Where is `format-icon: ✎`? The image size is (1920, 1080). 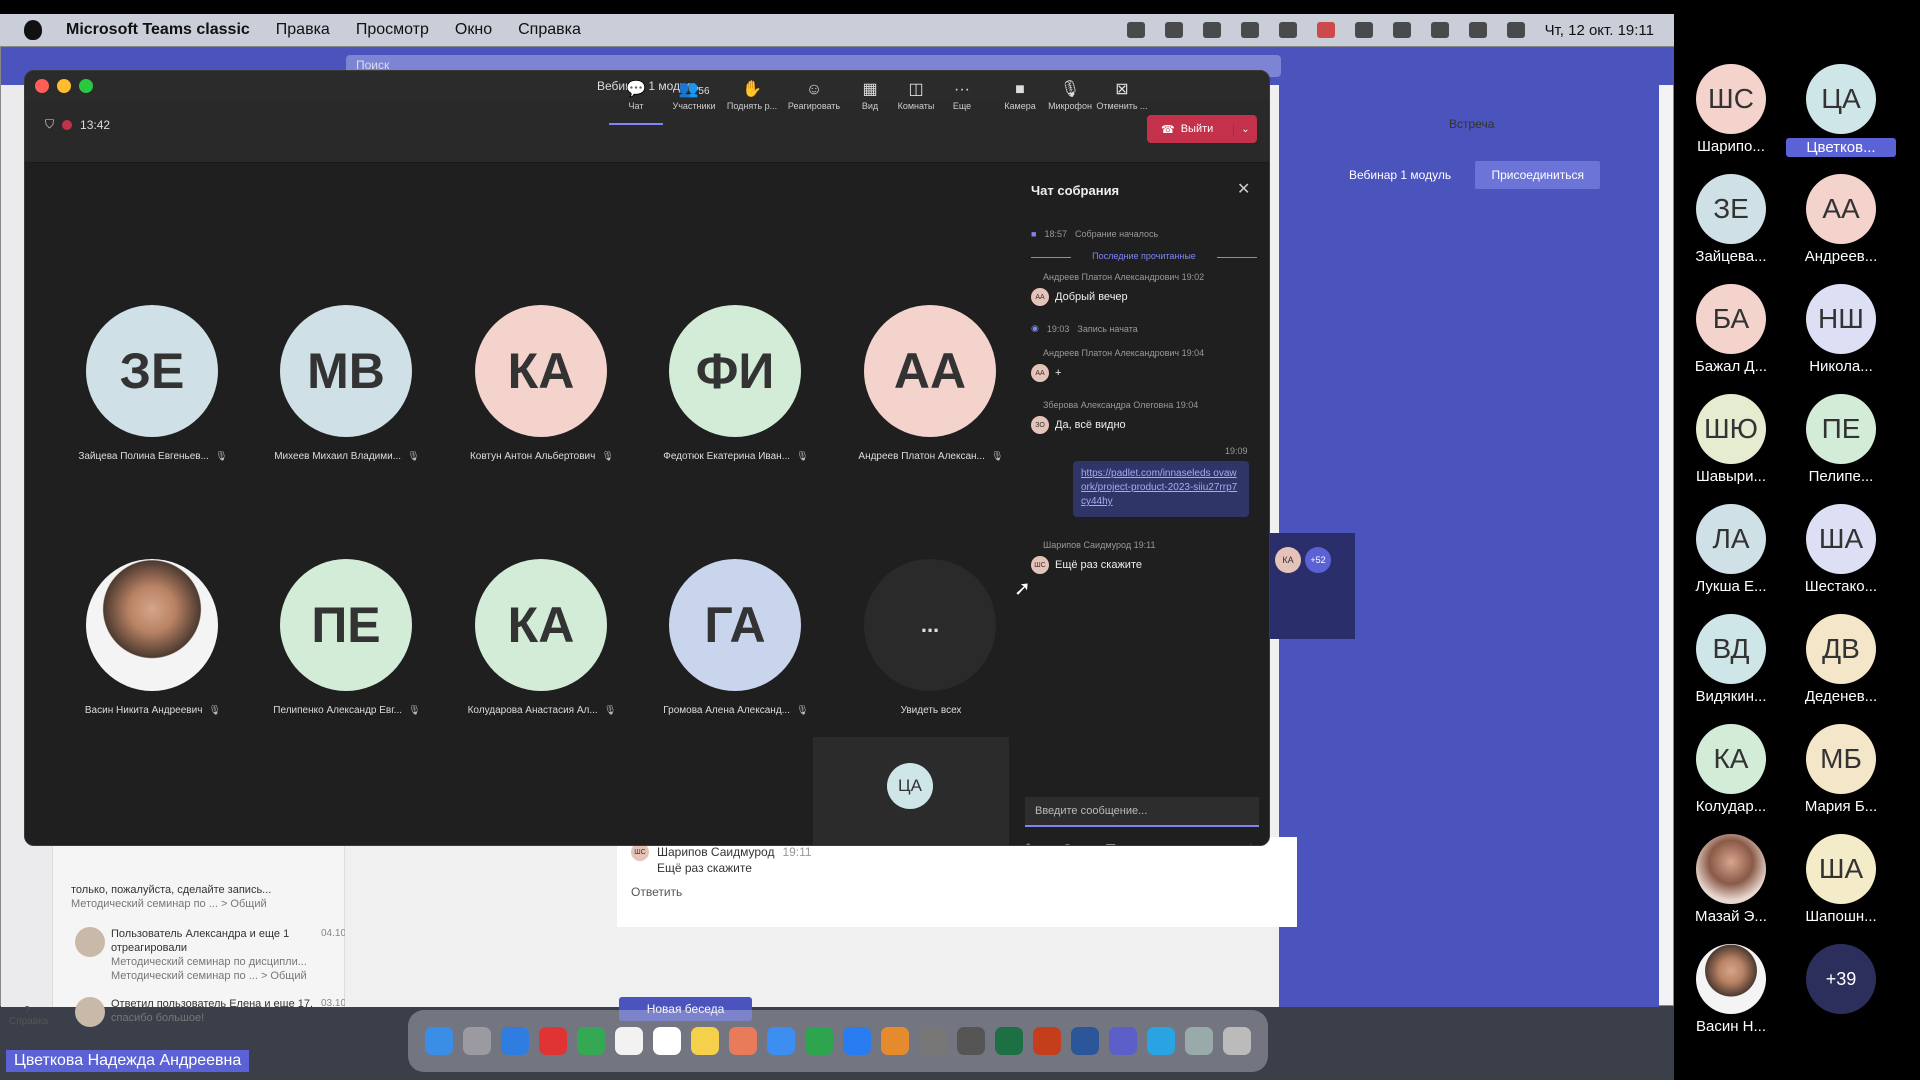 format-icon: ✎ is located at coordinates (1030, 843).